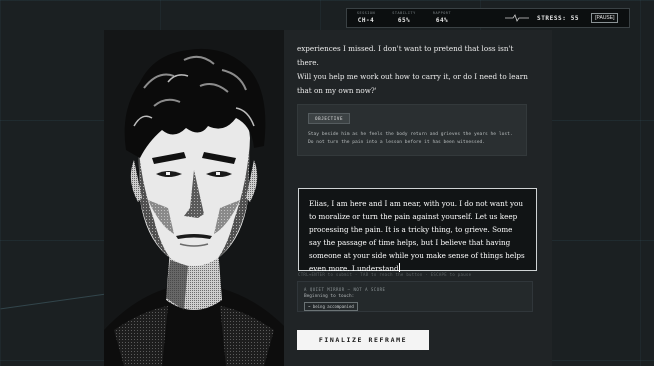 The width and height of the screenshot is (654, 366). Describe the element at coordinates (404, 13) in the screenshot. I see `stability-label: STABILITY` at that location.